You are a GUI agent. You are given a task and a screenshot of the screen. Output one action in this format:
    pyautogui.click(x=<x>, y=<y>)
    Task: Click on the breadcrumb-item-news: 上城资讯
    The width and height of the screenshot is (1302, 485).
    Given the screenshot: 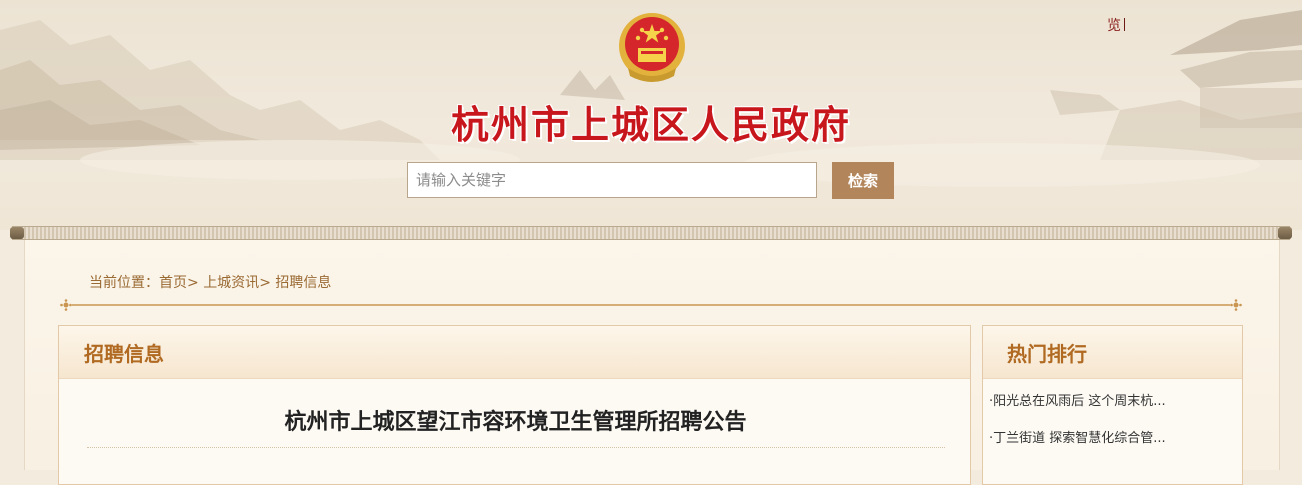 What is the action you would take?
    pyautogui.click(x=231, y=283)
    